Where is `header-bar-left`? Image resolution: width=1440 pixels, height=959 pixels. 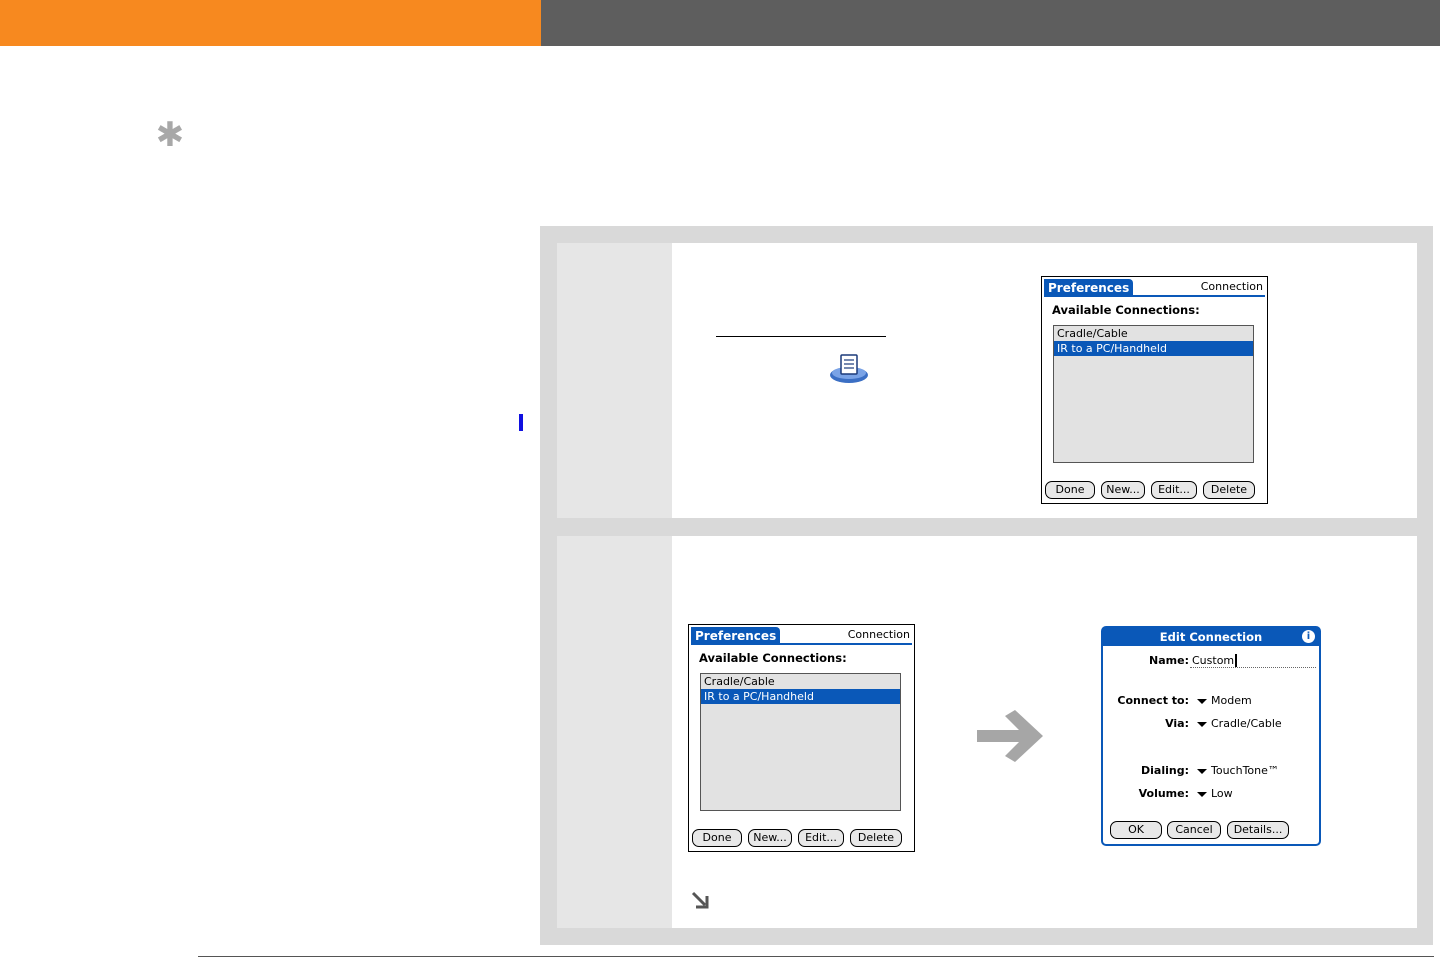
header-bar-left is located at coordinates (270, 23).